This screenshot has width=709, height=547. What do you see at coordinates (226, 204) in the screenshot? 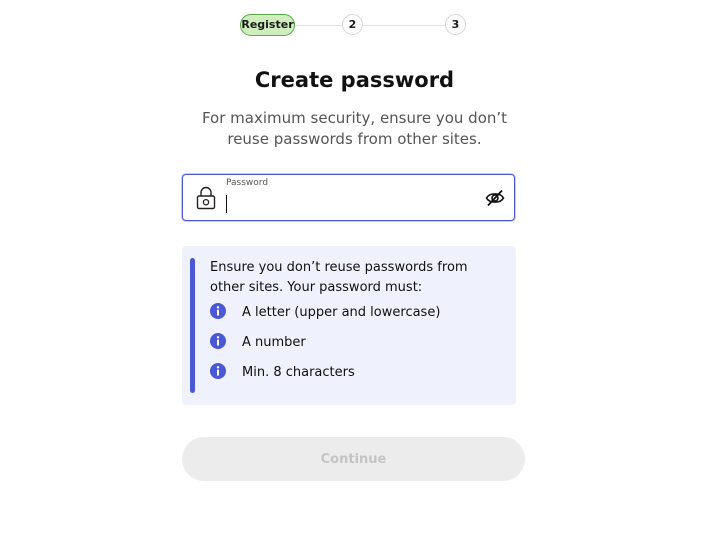
I see `text-cursor` at bounding box center [226, 204].